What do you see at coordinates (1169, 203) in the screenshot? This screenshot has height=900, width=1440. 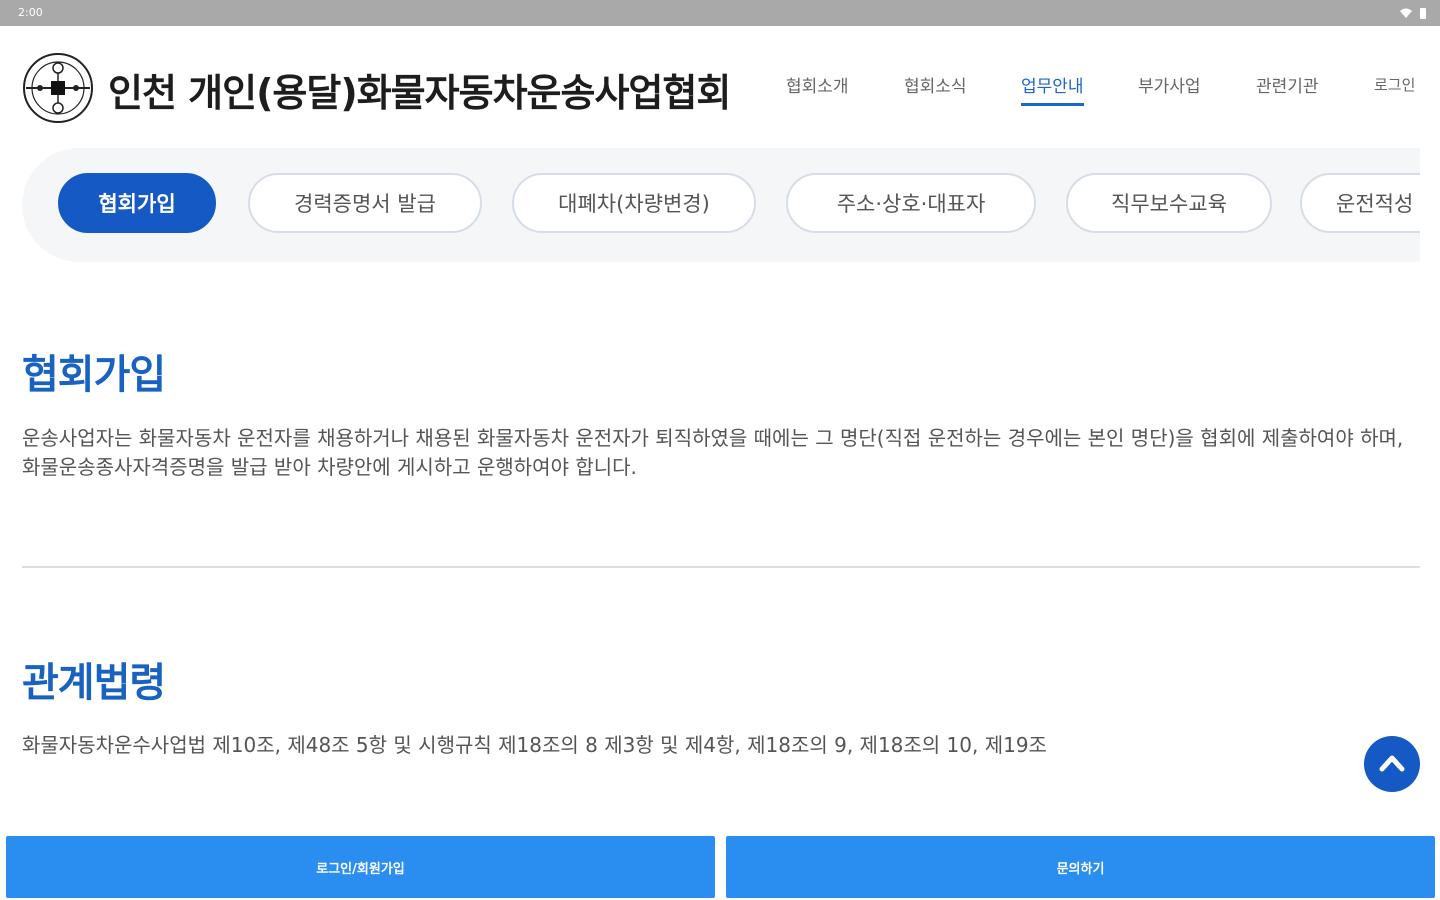 I see `tab-job-training: 직무보수교육` at bounding box center [1169, 203].